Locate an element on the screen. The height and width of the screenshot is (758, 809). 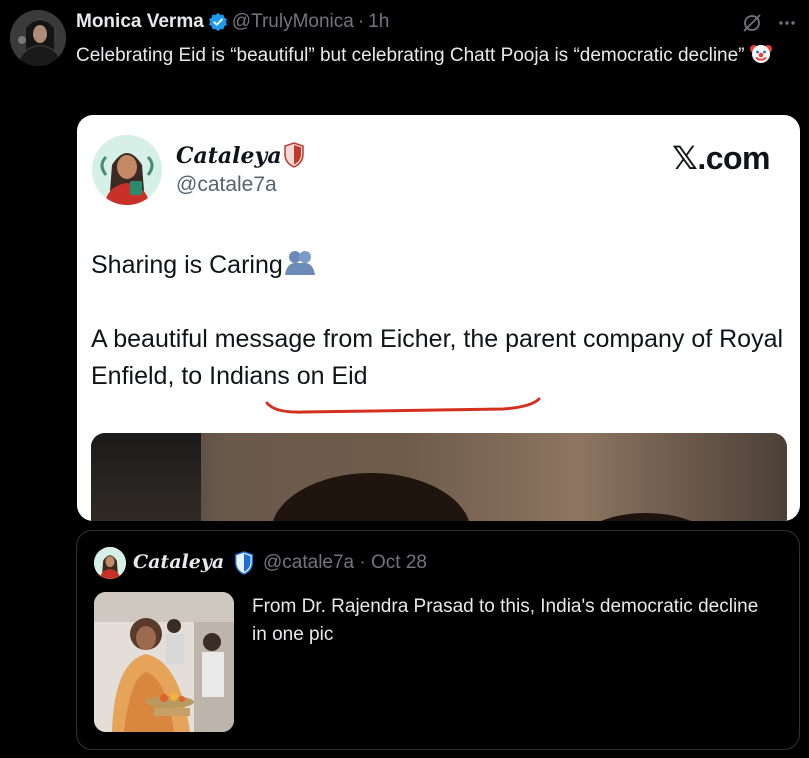
screenshot-line1-text: Sharing is Caring is located at coordinates (187, 265).